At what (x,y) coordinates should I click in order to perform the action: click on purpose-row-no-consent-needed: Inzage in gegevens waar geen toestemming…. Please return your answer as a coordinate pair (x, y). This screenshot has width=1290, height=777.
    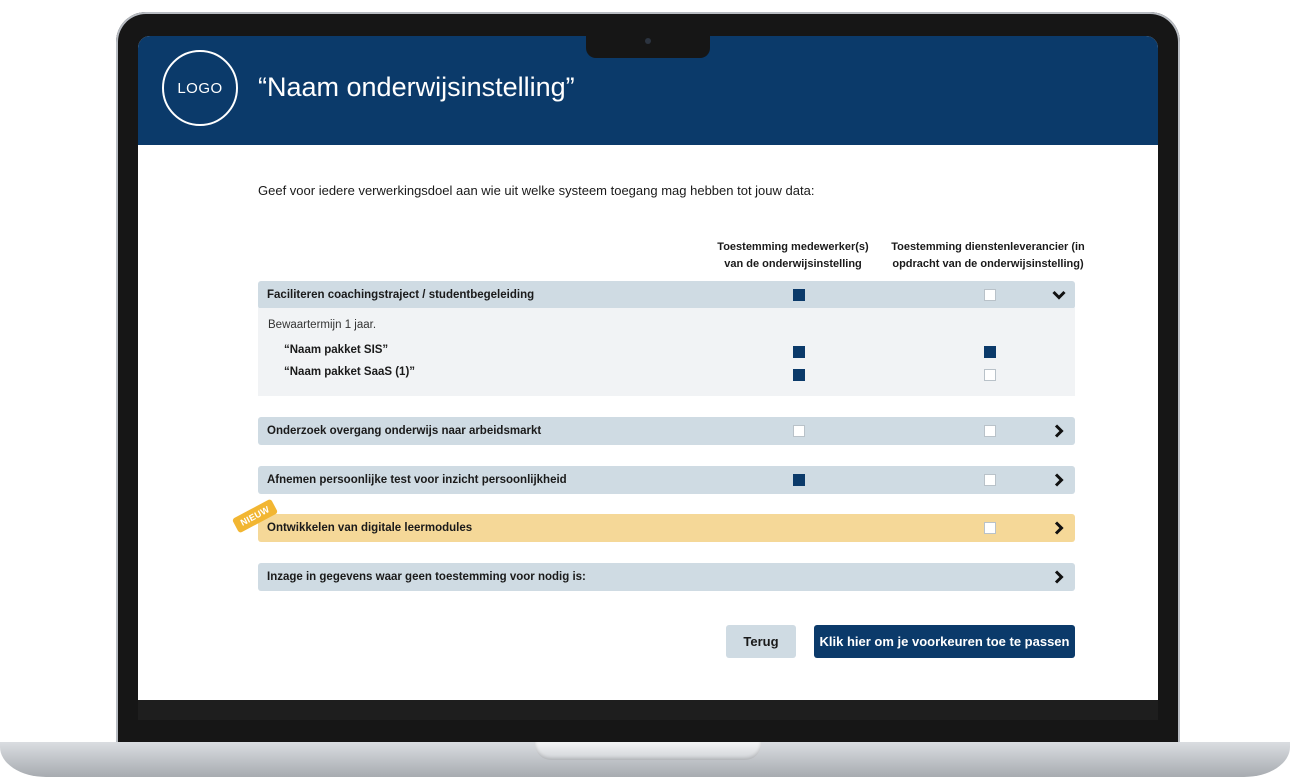
    Looking at the image, I should click on (666, 577).